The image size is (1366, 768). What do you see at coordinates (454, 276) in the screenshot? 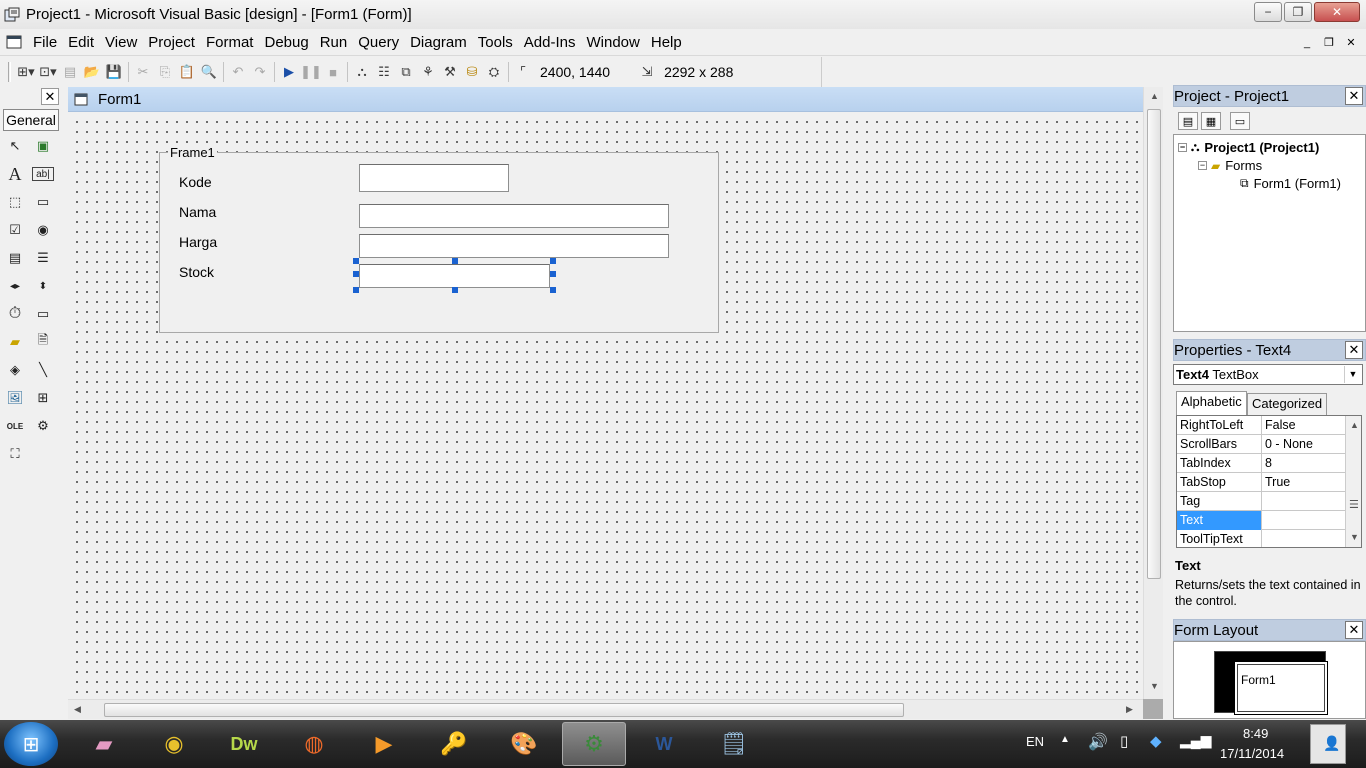
I see `text4-textbox` at bounding box center [454, 276].